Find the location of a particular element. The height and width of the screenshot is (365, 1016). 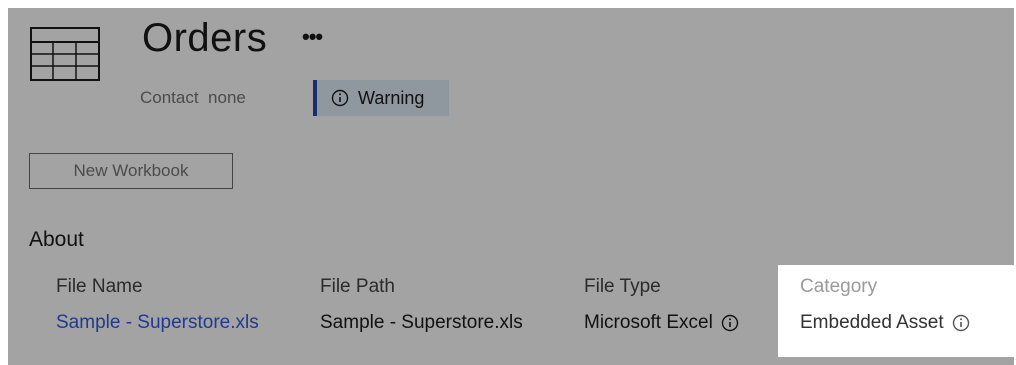

warning-badge: Warning is located at coordinates (381, 98).